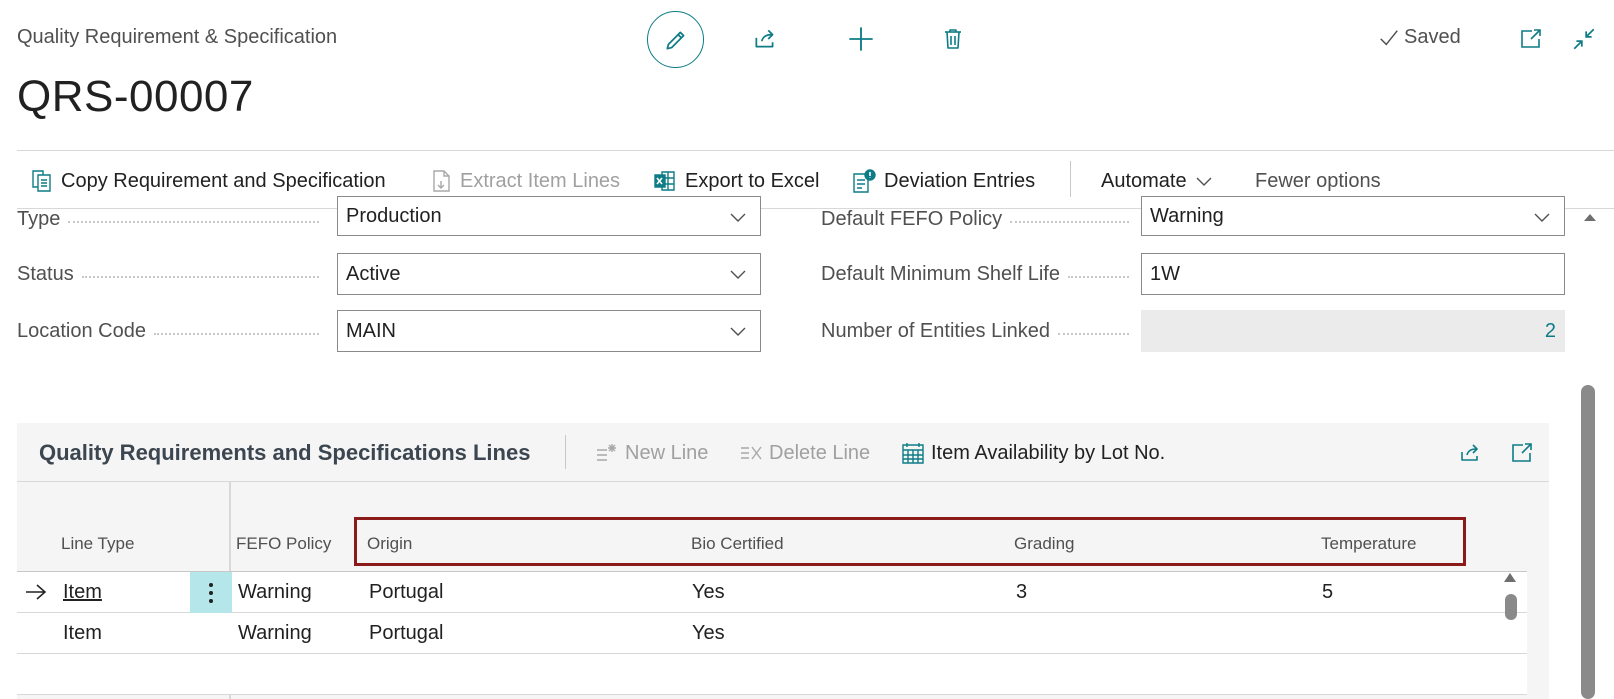  What do you see at coordinates (1187, 215) in the screenshot?
I see `default-fefo-policy-value: Warning` at bounding box center [1187, 215].